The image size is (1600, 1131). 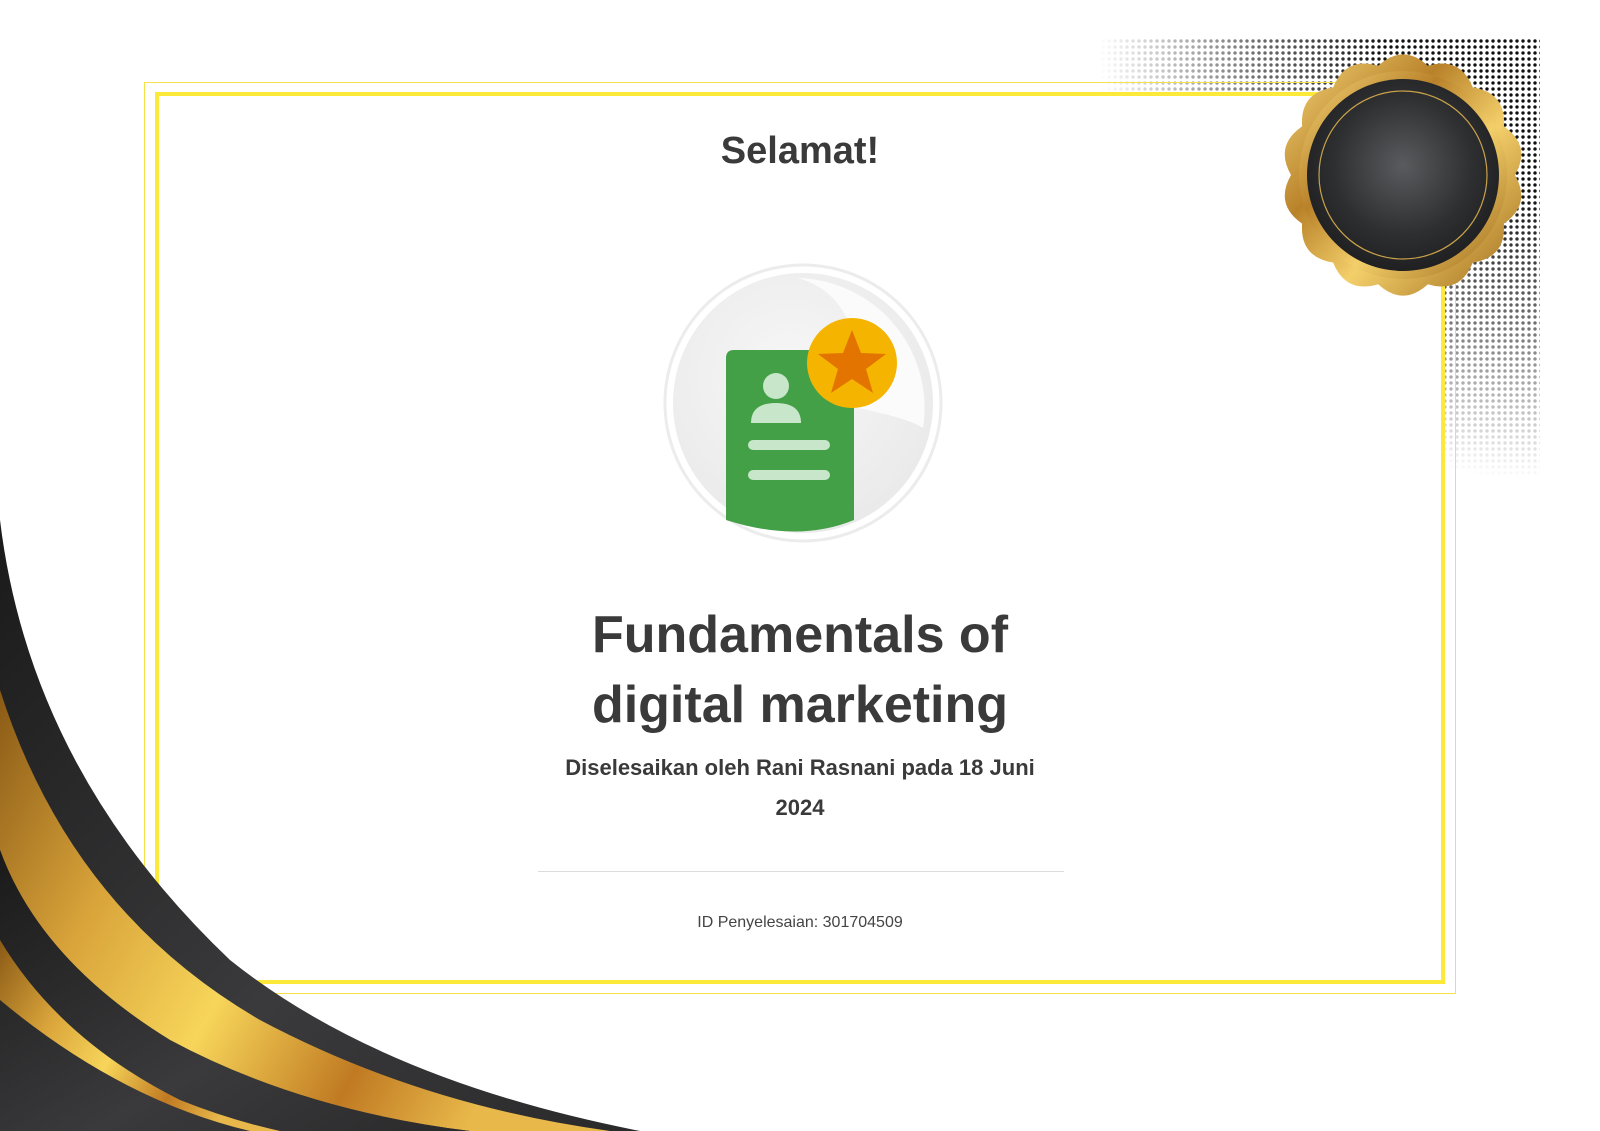 What do you see at coordinates (803, 403) in the screenshot?
I see `certificate-document-star-icon` at bounding box center [803, 403].